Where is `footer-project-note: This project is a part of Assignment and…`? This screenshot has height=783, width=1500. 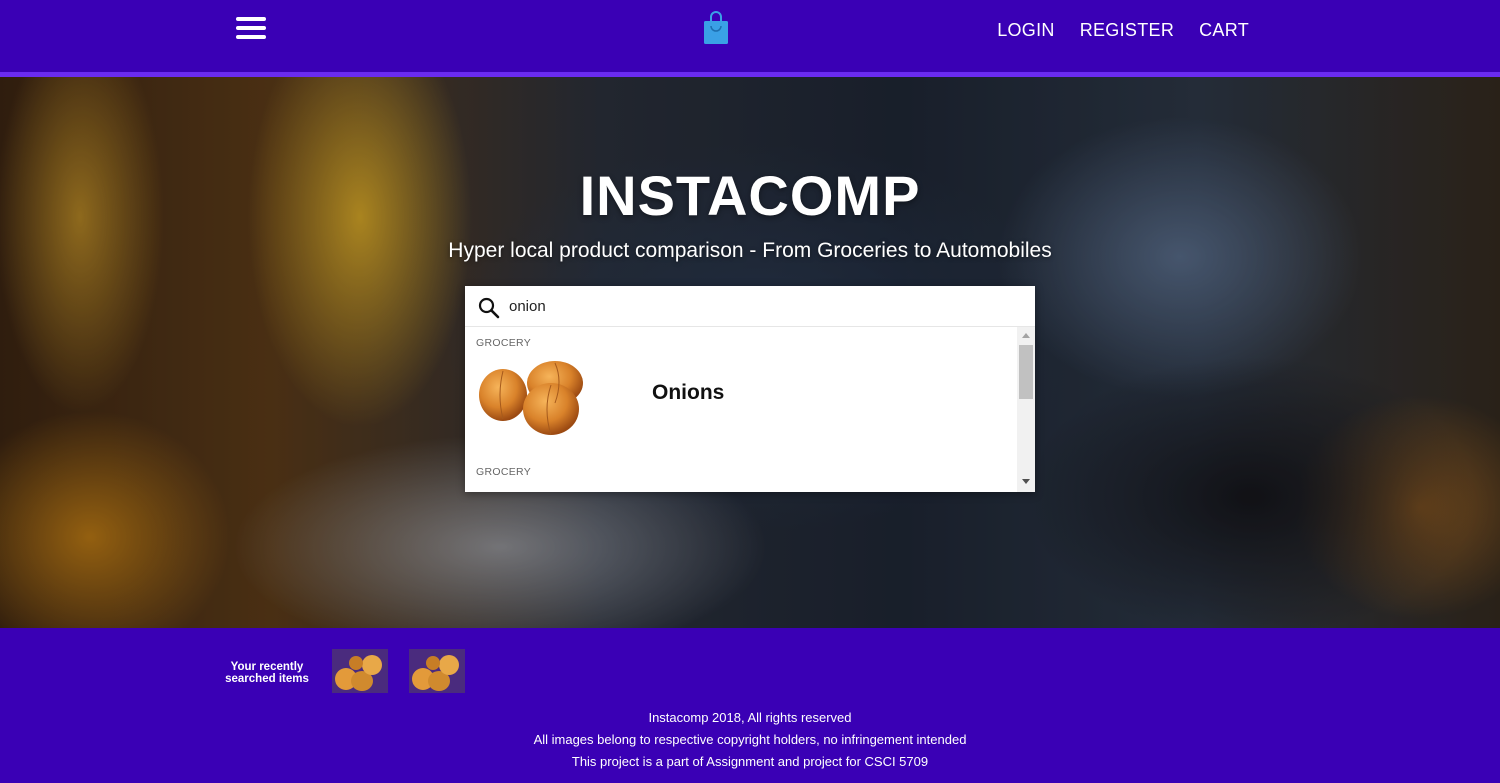 footer-project-note: This project is a part of Assignment and… is located at coordinates (750, 761).